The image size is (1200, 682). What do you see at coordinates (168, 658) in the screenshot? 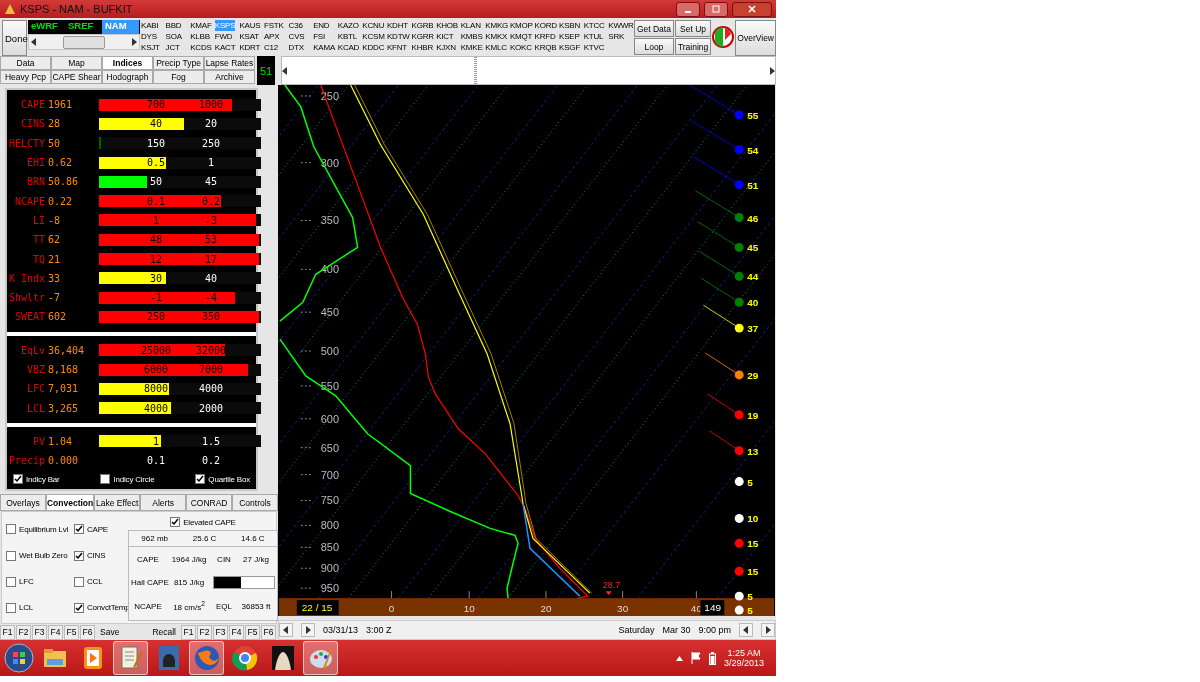
I see `dome-device-icon` at bounding box center [168, 658].